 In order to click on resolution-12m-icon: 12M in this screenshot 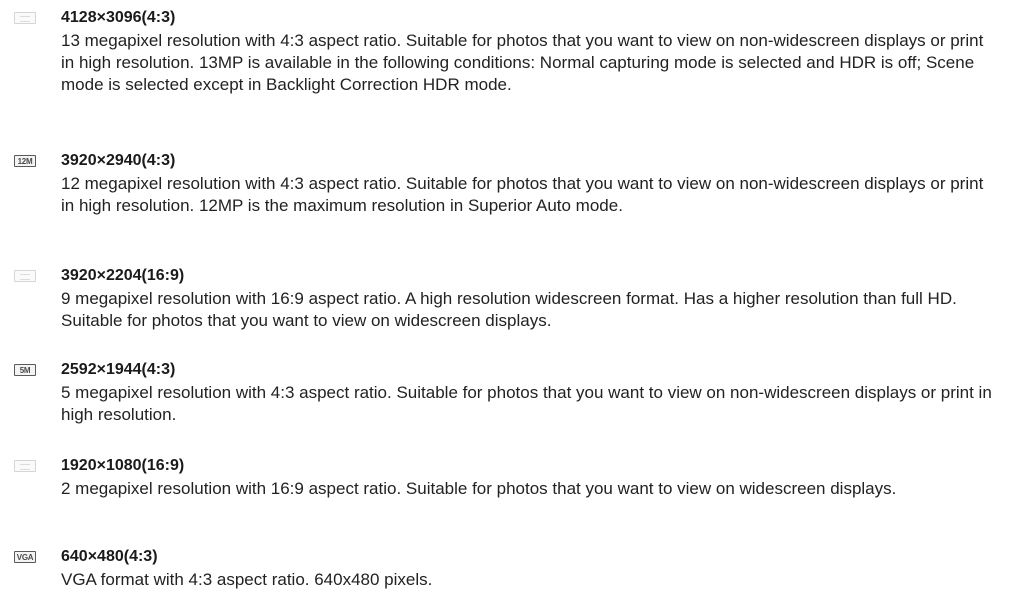, I will do `click(25, 161)`.